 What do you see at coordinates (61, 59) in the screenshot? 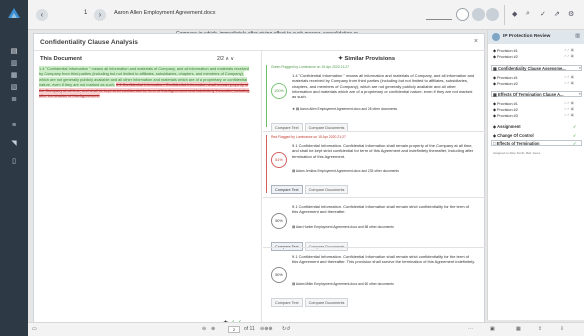
I see `this-document-heading: This Document` at bounding box center [61, 59].